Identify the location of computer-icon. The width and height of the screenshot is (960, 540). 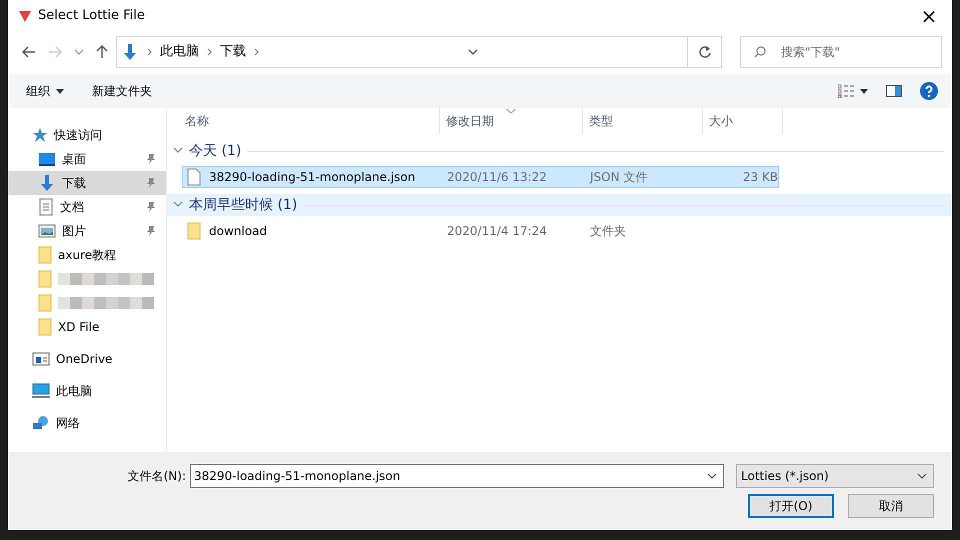
(41, 391).